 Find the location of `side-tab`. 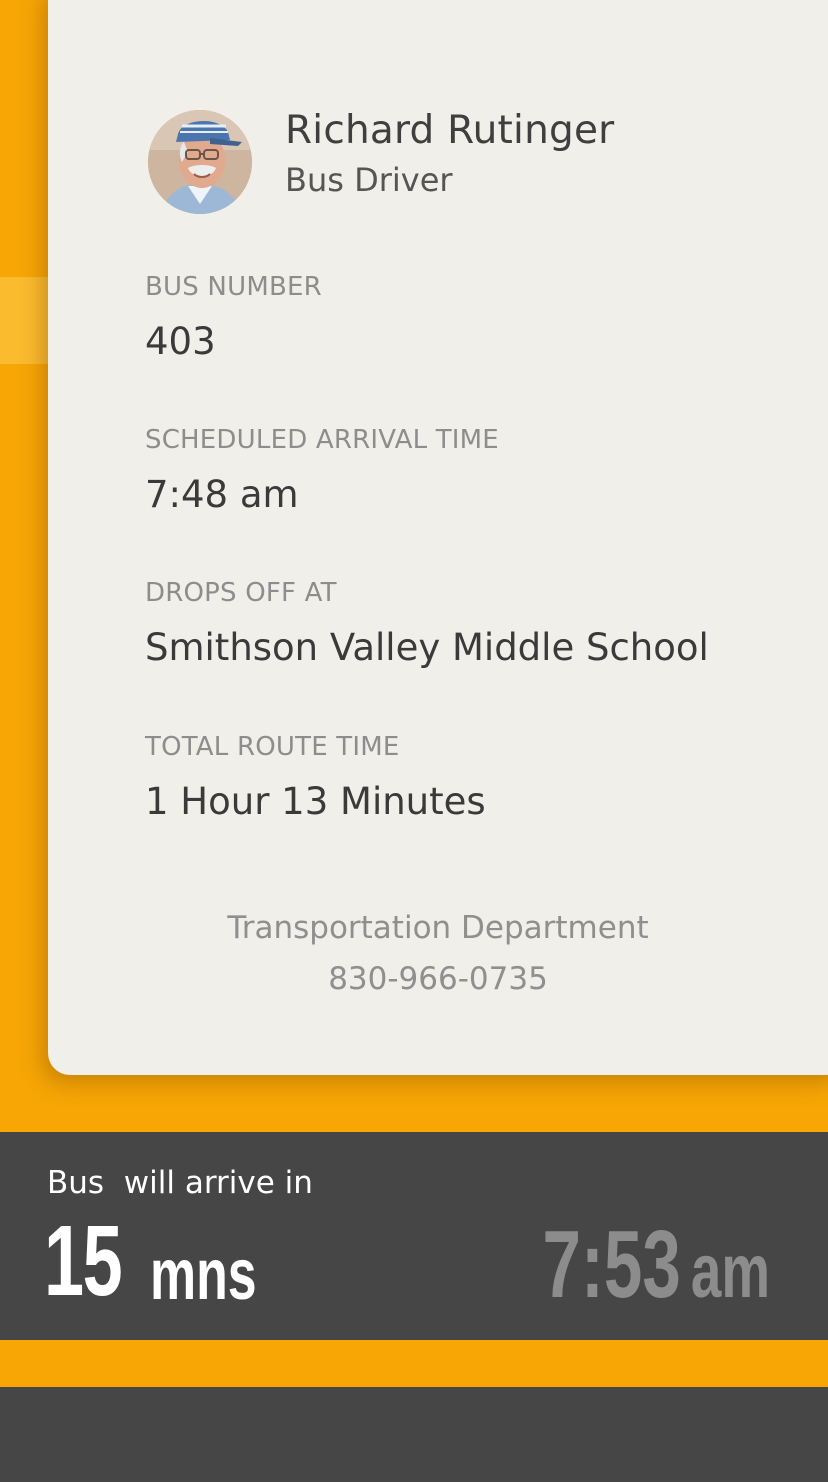

side-tab is located at coordinates (24, 320).